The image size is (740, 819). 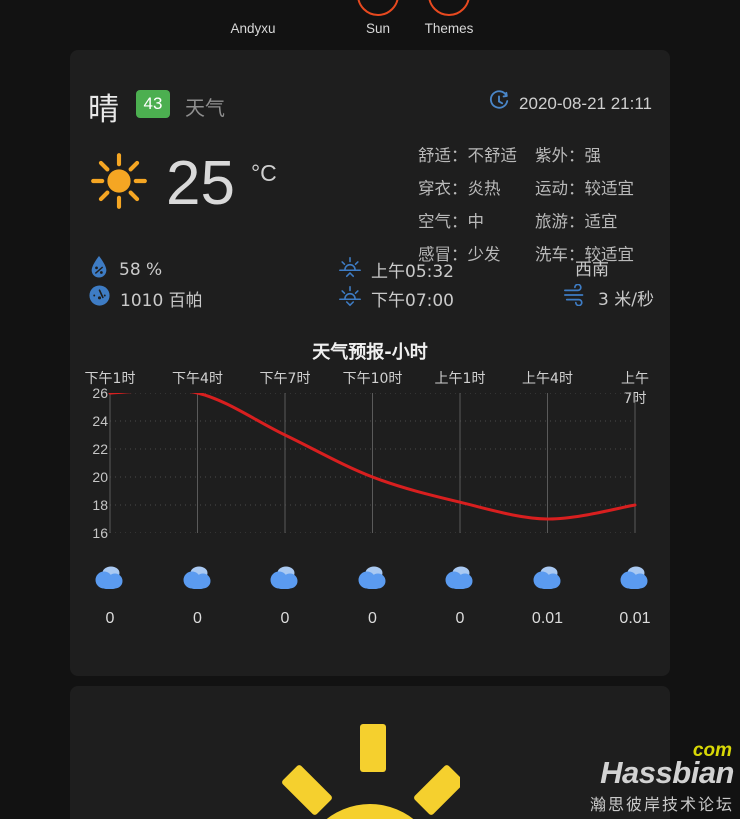 I want to click on watermark: Hassbian com 瀚思彼岸技术论坛, so click(x=662, y=777).